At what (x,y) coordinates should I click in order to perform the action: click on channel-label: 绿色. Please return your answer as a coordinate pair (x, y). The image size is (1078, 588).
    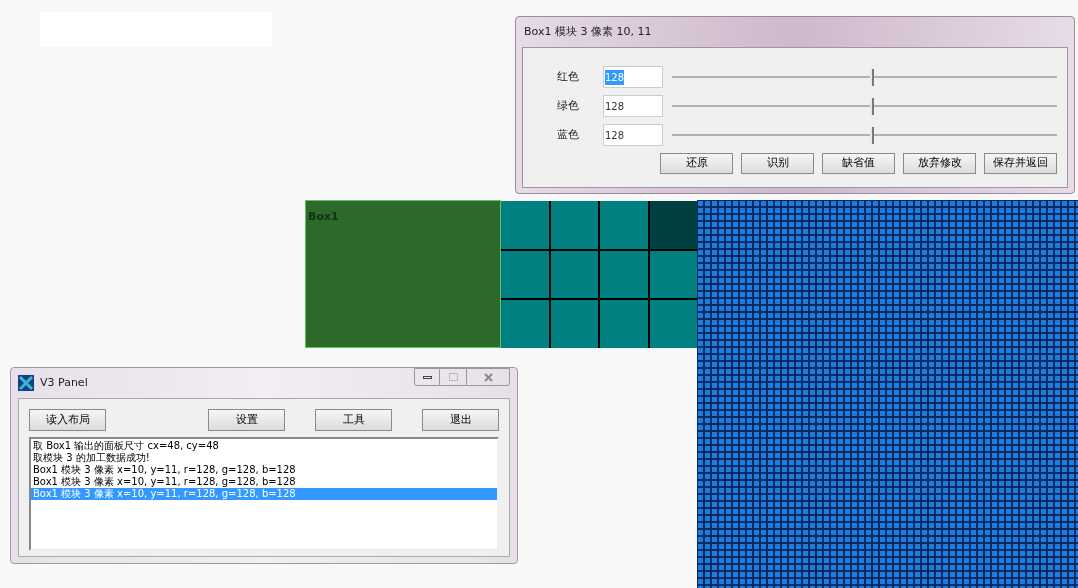
    Looking at the image, I should click on (568, 105).